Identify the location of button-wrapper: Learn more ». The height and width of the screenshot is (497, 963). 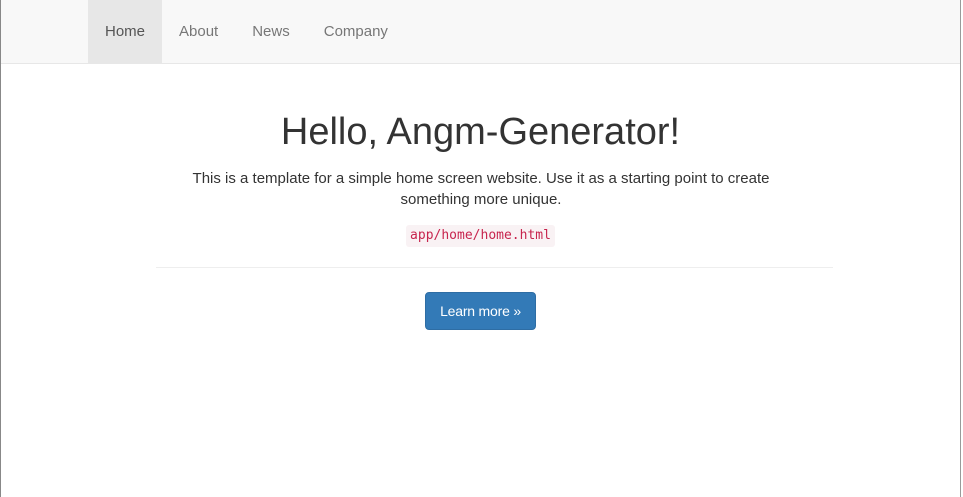
(480, 311).